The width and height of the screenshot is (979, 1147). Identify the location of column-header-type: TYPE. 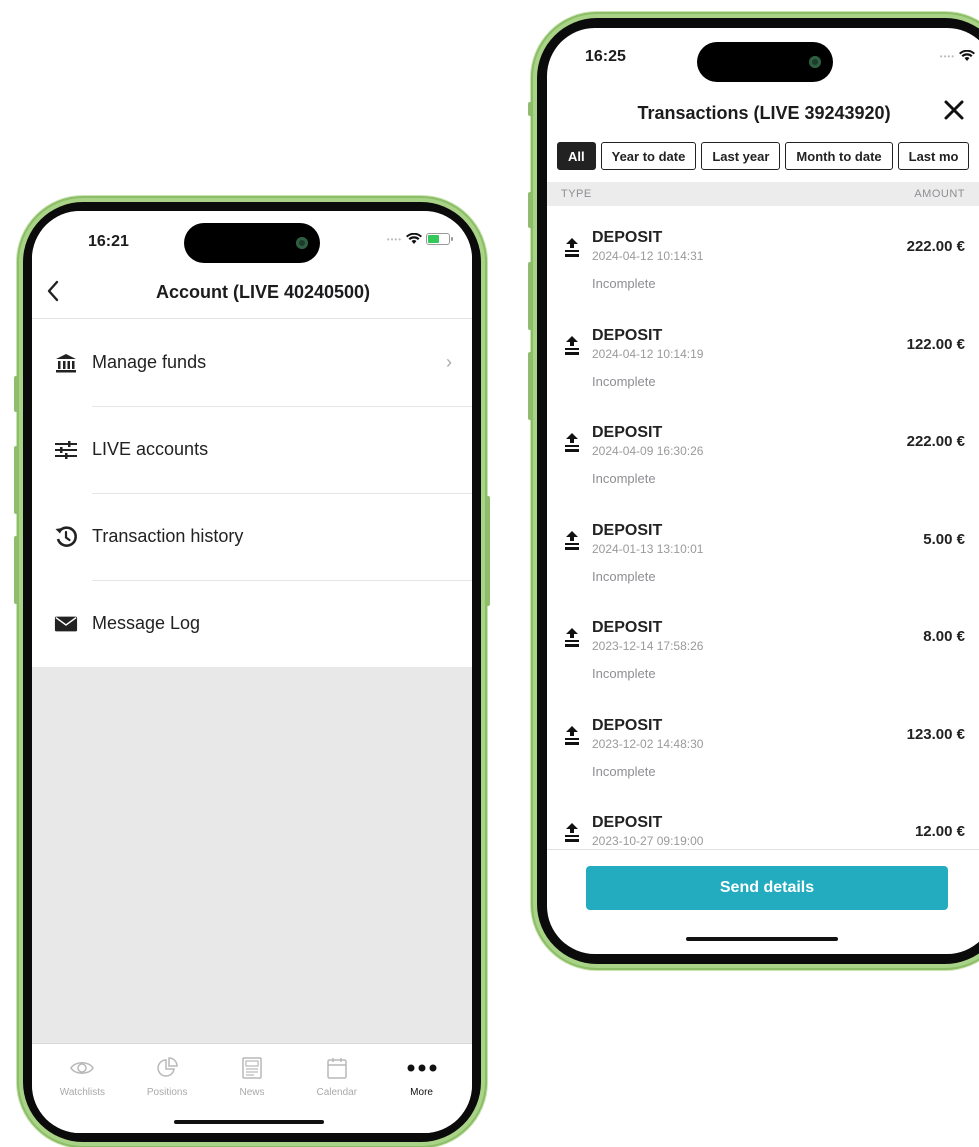
(576, 194).